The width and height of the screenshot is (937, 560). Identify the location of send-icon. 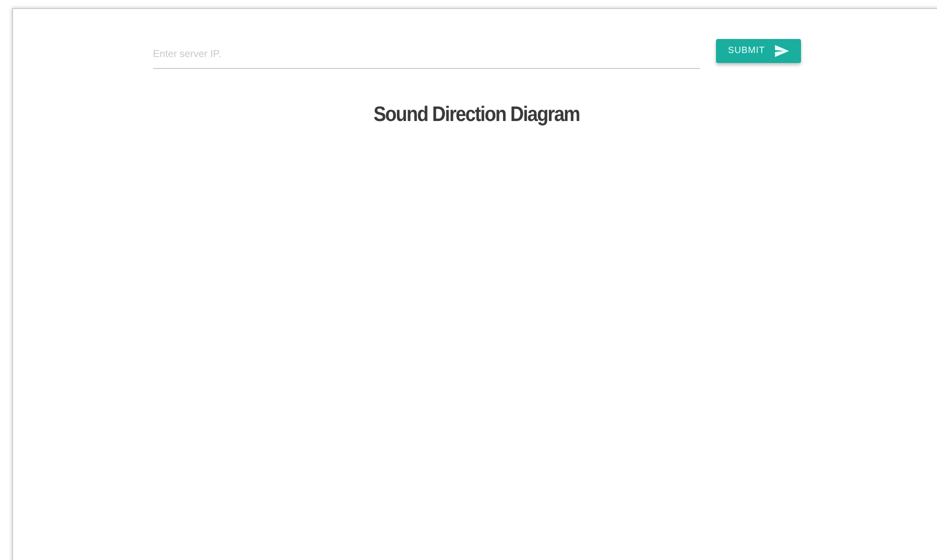
(782, 50).